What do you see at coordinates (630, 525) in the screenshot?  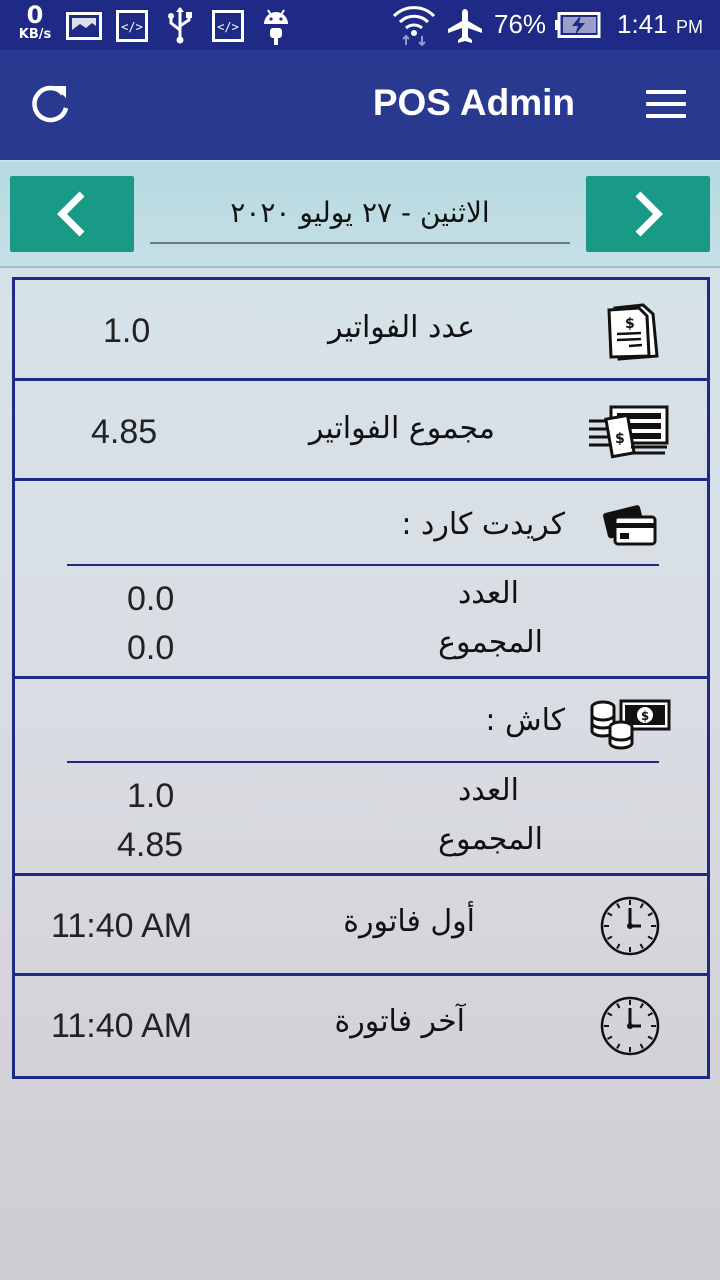 I see `credit-card-icon` at bounding box center [630, 525].